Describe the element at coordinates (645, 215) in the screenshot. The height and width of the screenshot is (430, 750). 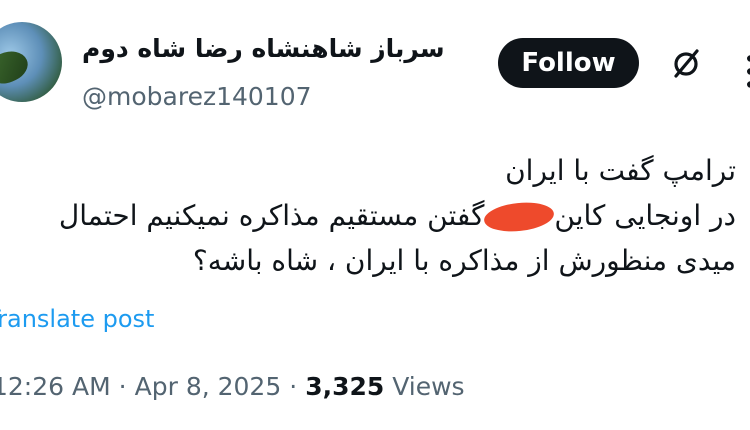
I see `tweet-line-2-start: در اونجایی کاین` at that location.